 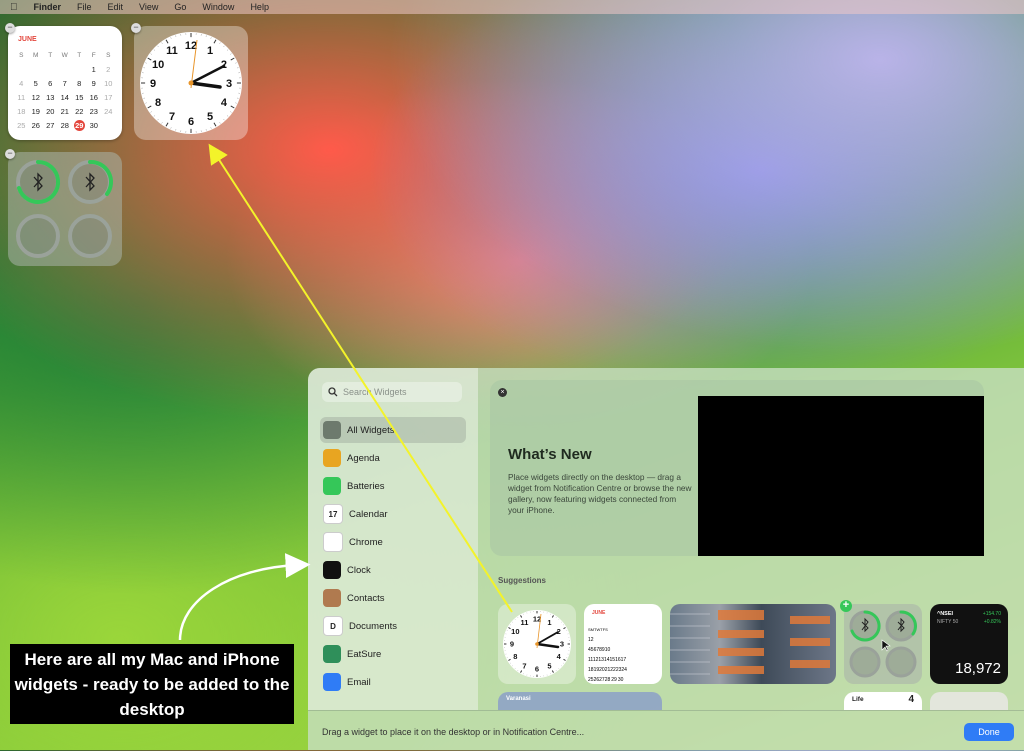 I want to click on search-placeholder: Search Widgets, so click(x=375, y=392).